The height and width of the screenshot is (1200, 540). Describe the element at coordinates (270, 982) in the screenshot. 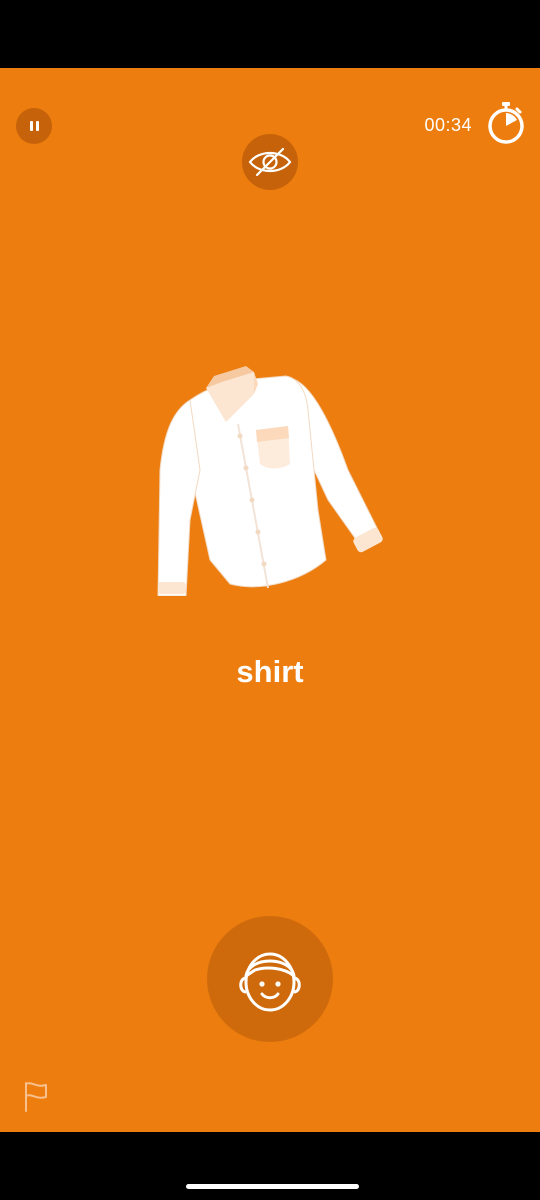

I see `face-speak-icon` at that location.